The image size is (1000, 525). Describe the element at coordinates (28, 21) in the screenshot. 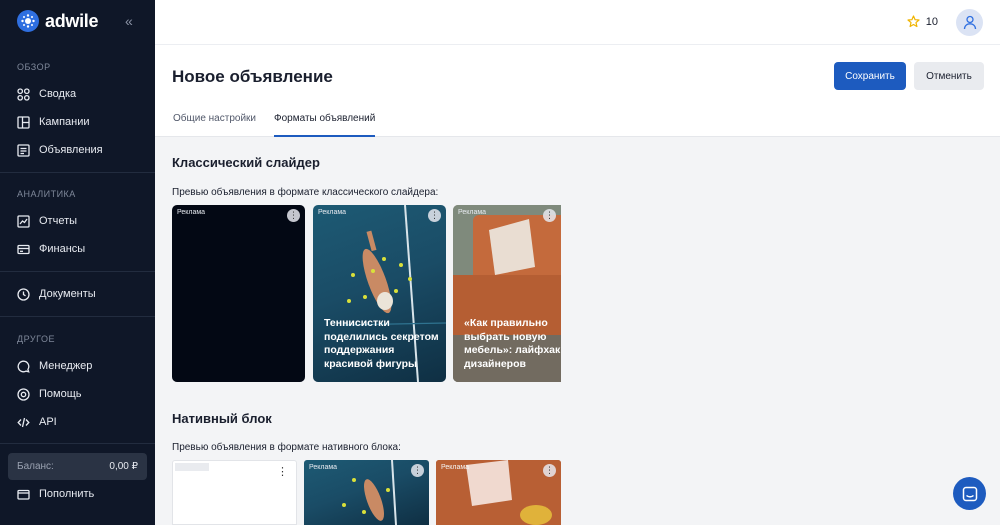

I see `logo-icon` at that location.